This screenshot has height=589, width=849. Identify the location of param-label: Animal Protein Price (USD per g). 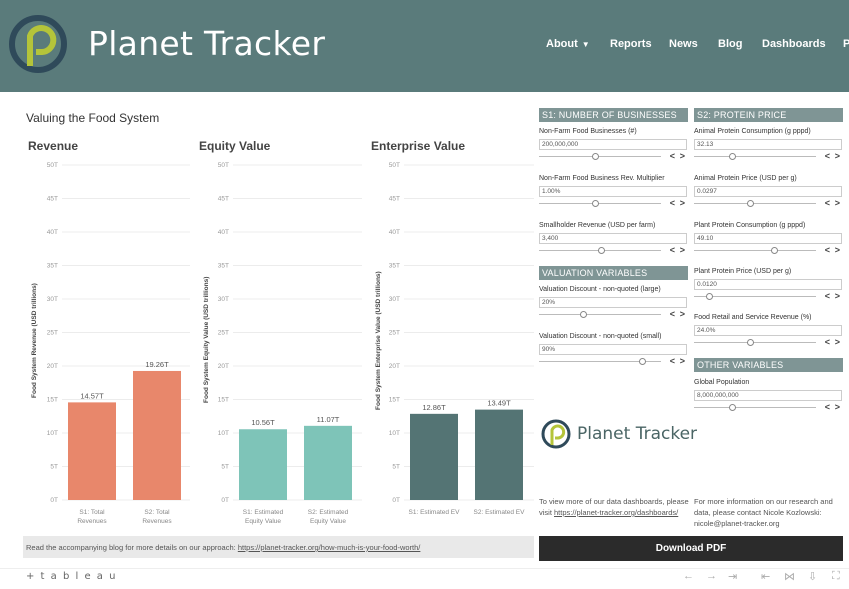
(745, 178).